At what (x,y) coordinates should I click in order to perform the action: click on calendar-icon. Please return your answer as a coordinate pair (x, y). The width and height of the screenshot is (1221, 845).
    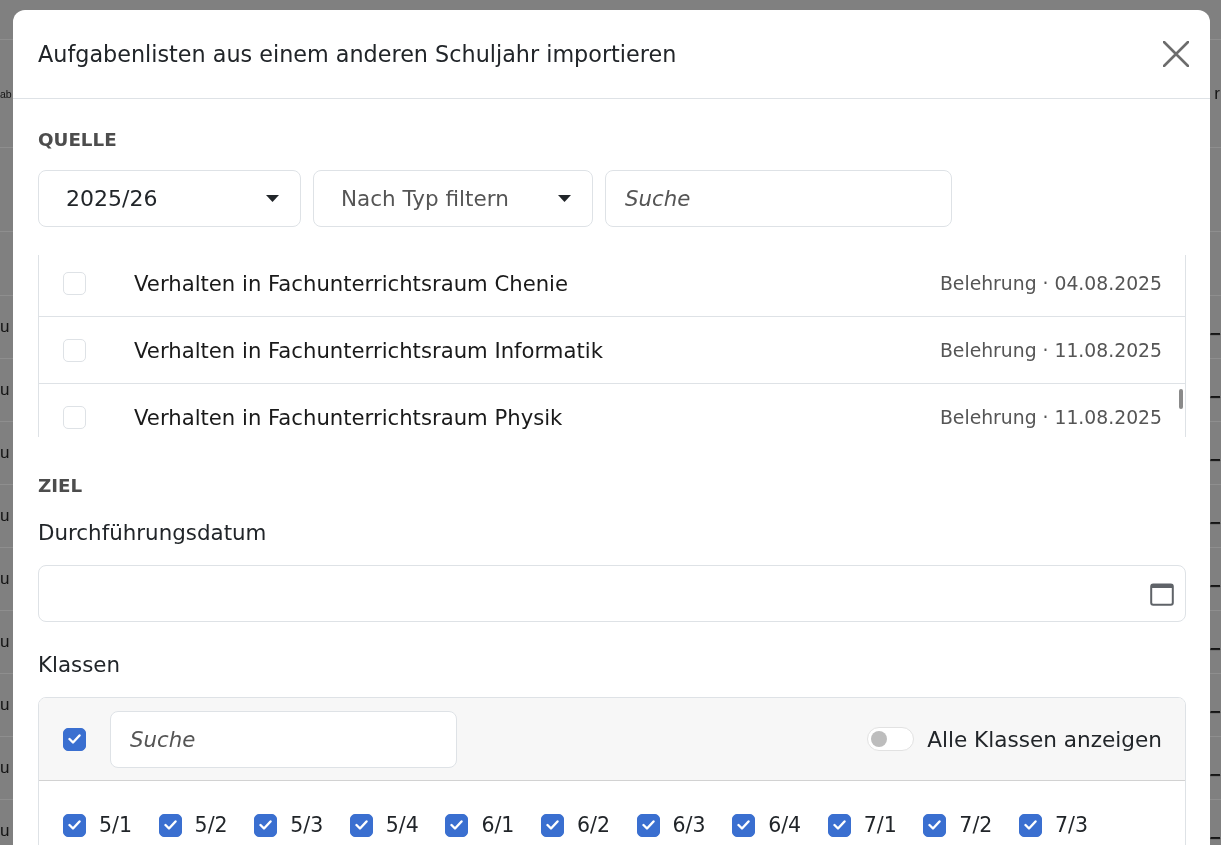
    Looking at the image, I should click on (1162, 593).